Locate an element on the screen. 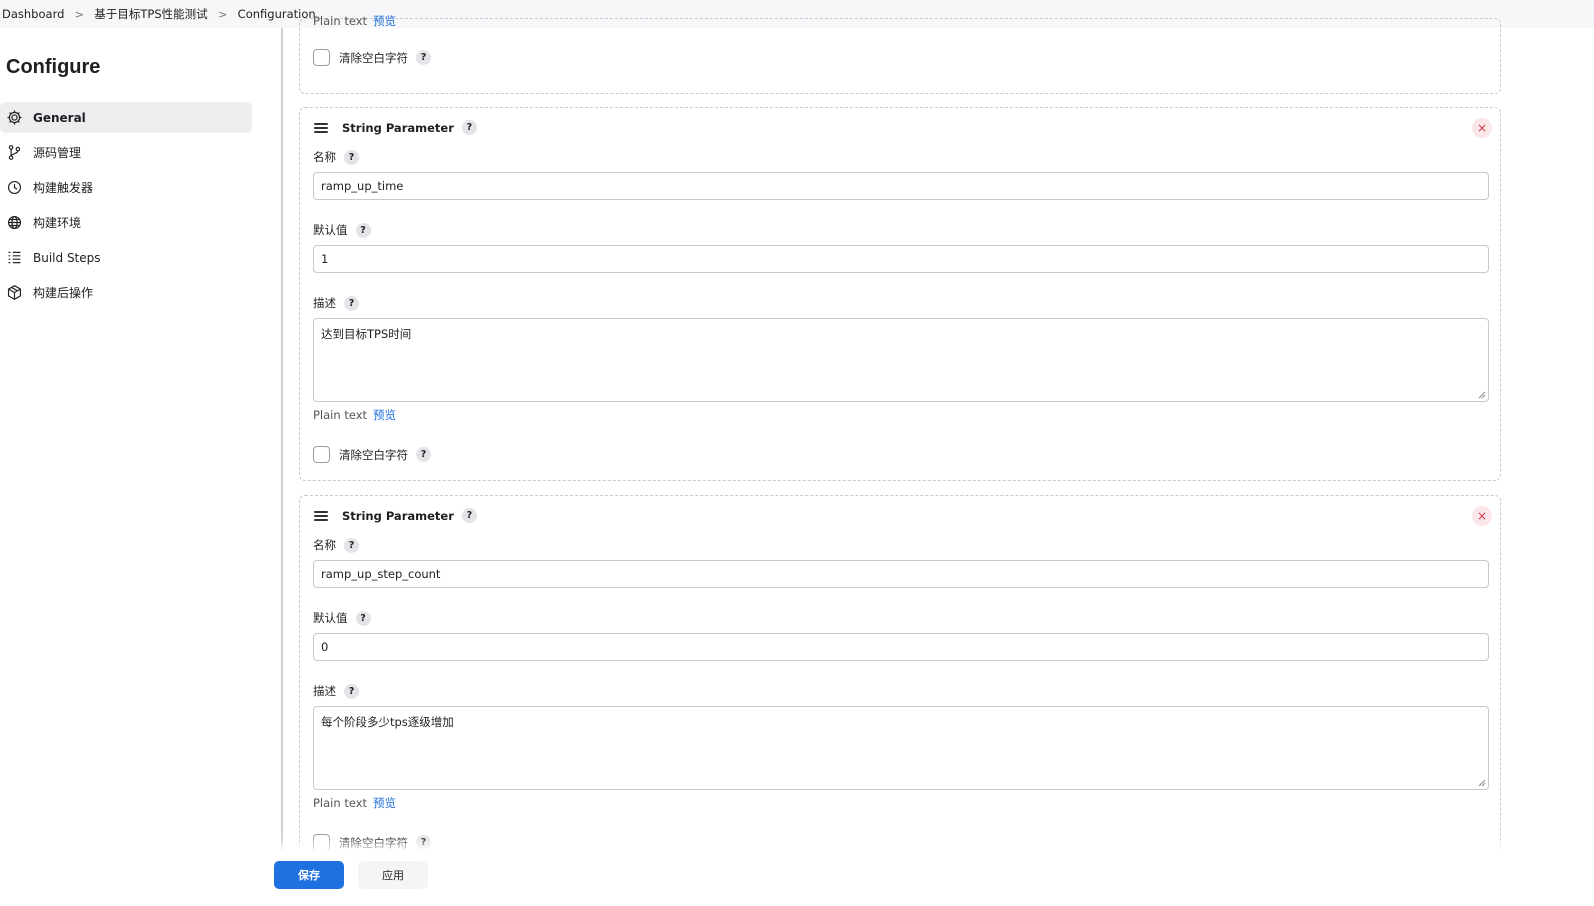 This screenshot has height=906, width=1594. sidebar-item-label: Build Steps is located at coordinates (67, 257).